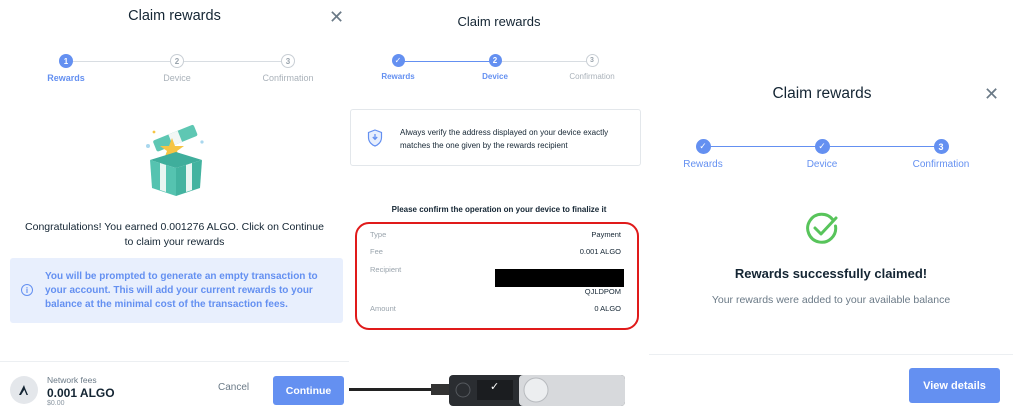 The height and width of the screenshot is (415, 1013). Describe the element at coordinates (600, 251) in the screenshot. I see `row-value: 0.001 ALGO` at that location.